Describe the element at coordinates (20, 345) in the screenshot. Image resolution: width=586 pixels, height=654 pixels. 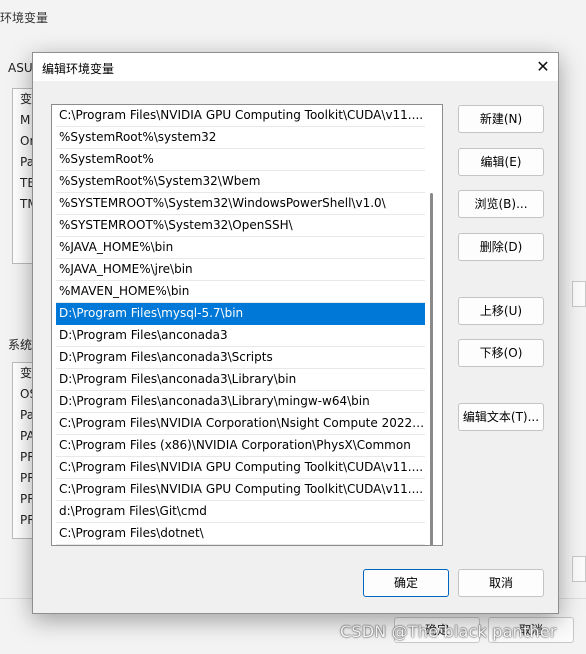
I see `system-variables-label: 系统` at that location.